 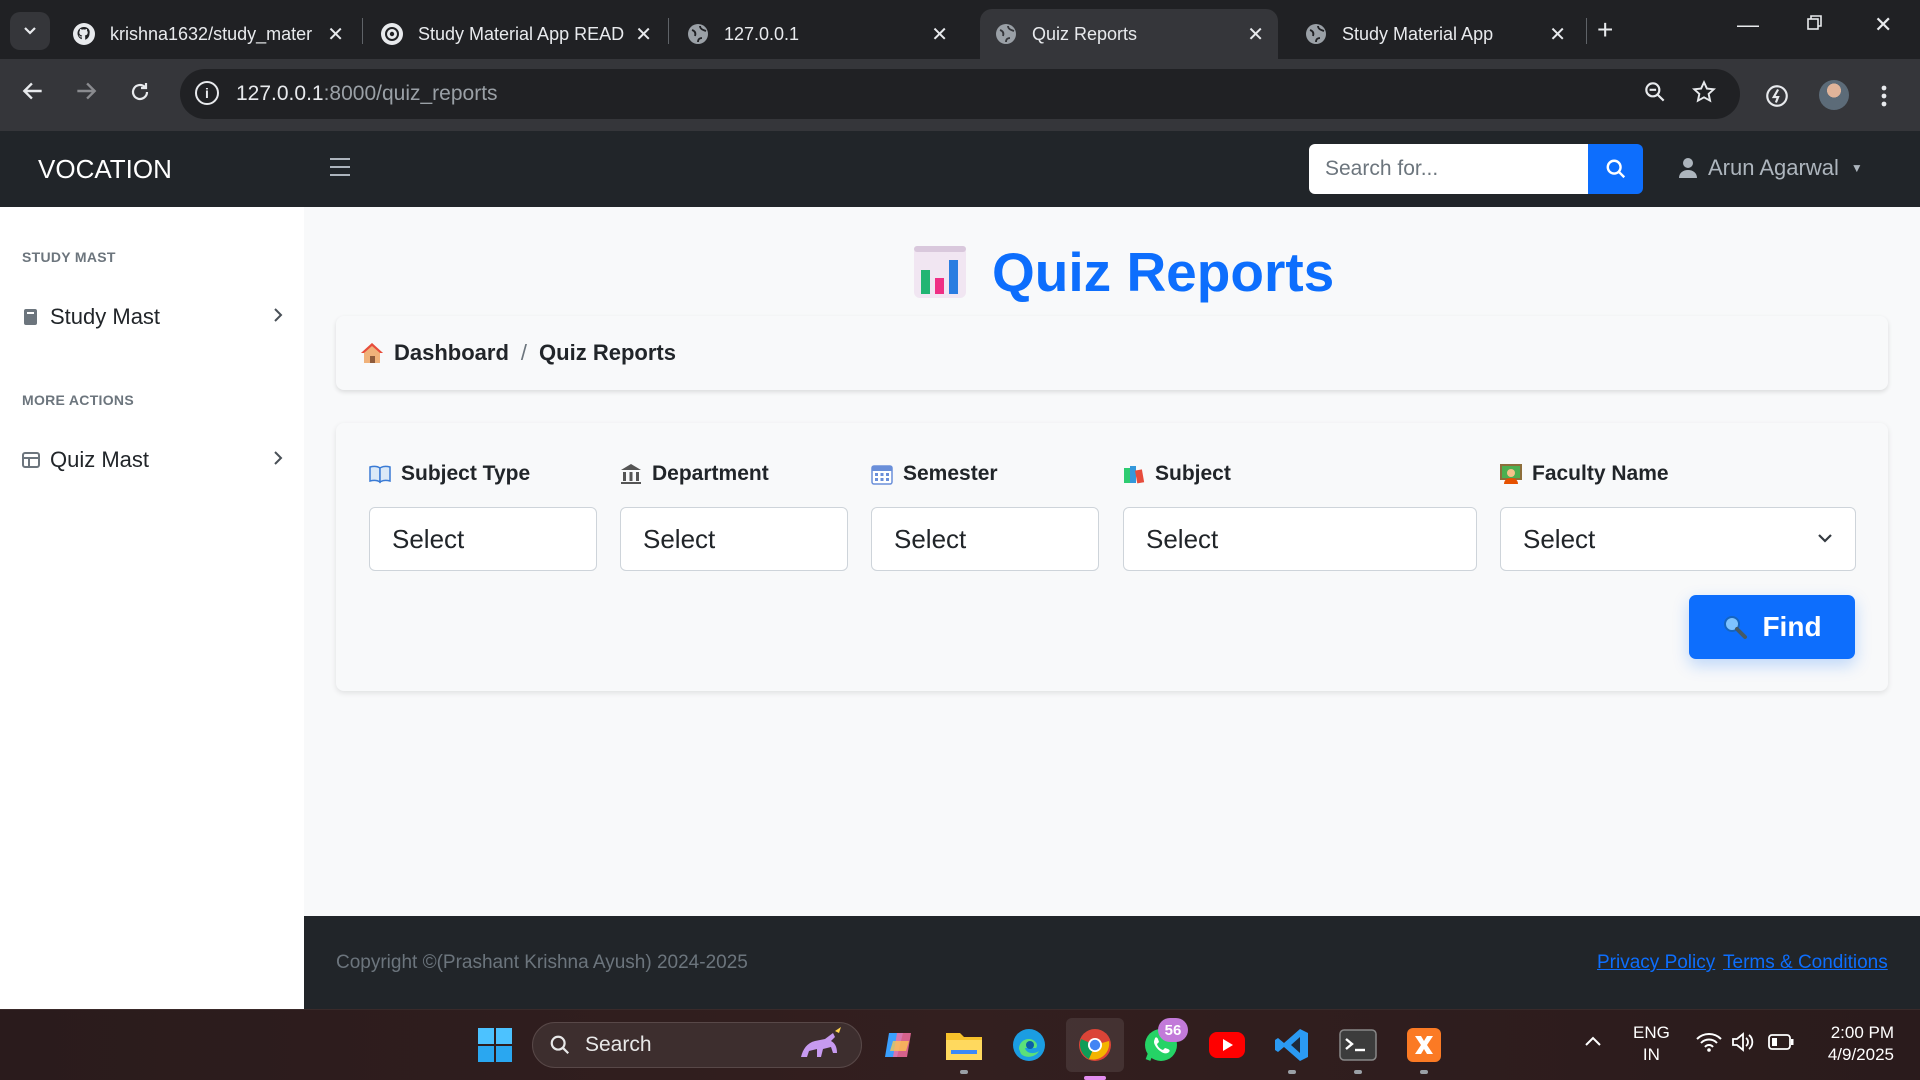 I want to click on breadcrumb-dashboard-link: Dashboard, so click(x=451, y=353).